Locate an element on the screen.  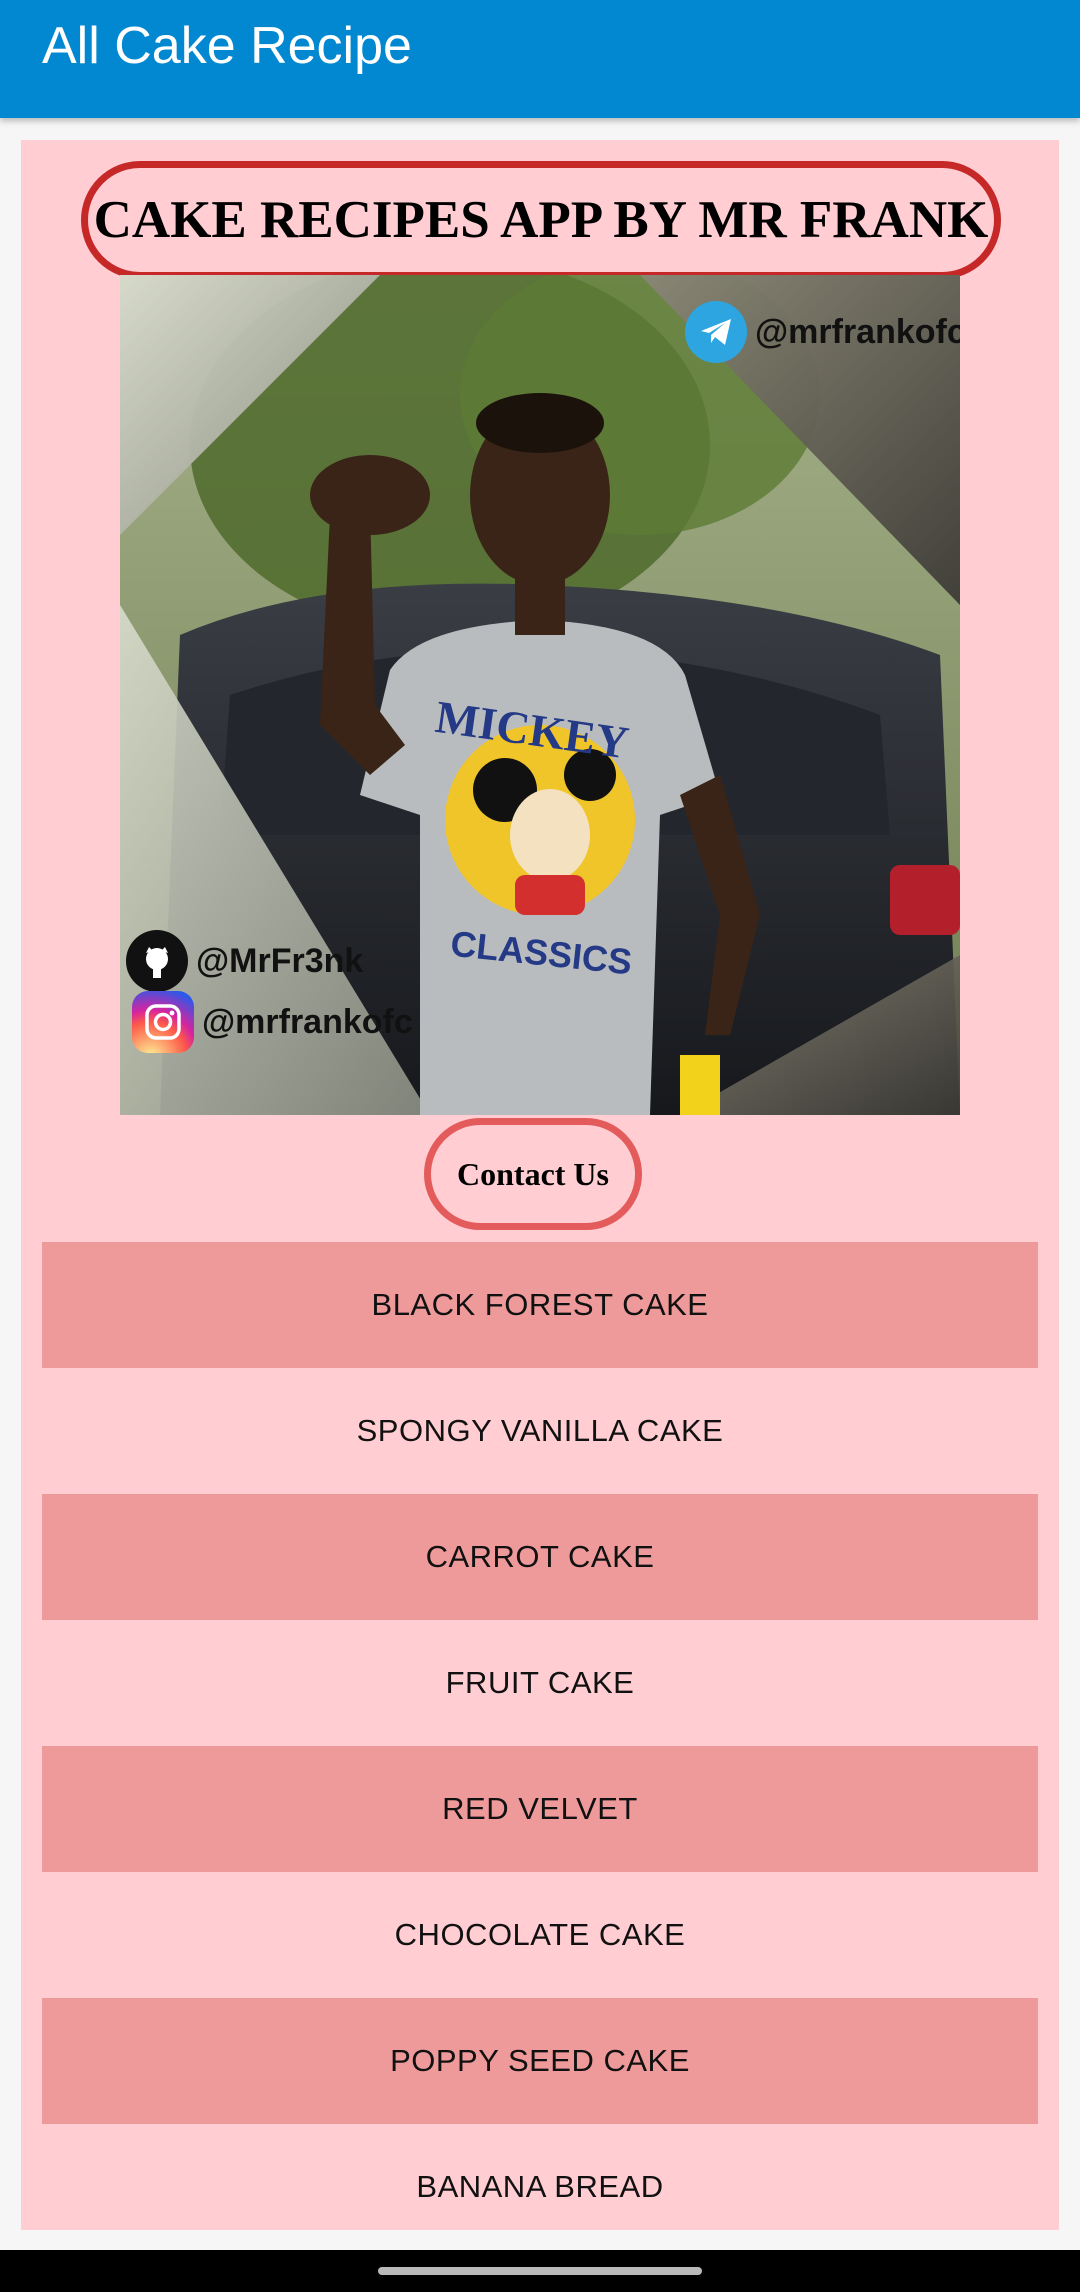
github-handle: @MrFr3nk is located at coordinates (280, 960).